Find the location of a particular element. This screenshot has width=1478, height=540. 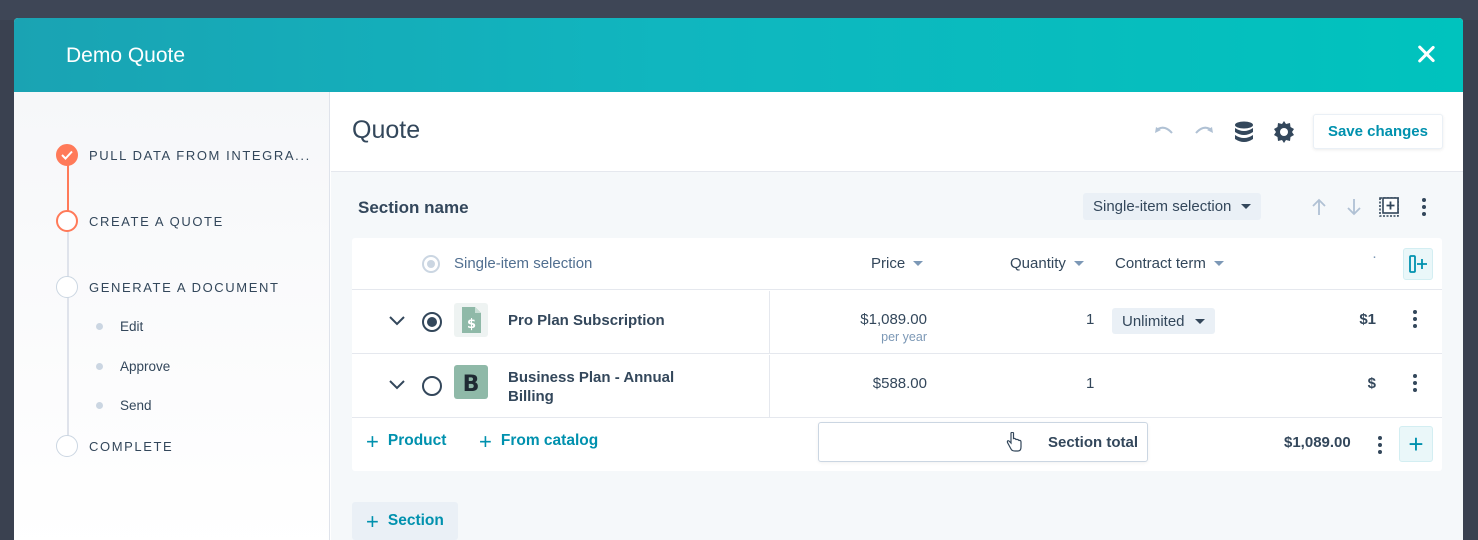

row-price: $588.00 is located at coordinates (900, 383).